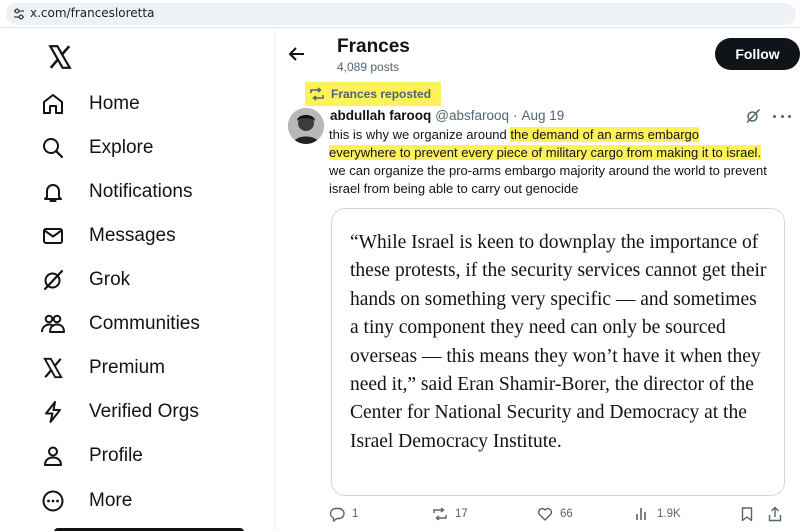  I want to click on share-icon, so click(775, 514).